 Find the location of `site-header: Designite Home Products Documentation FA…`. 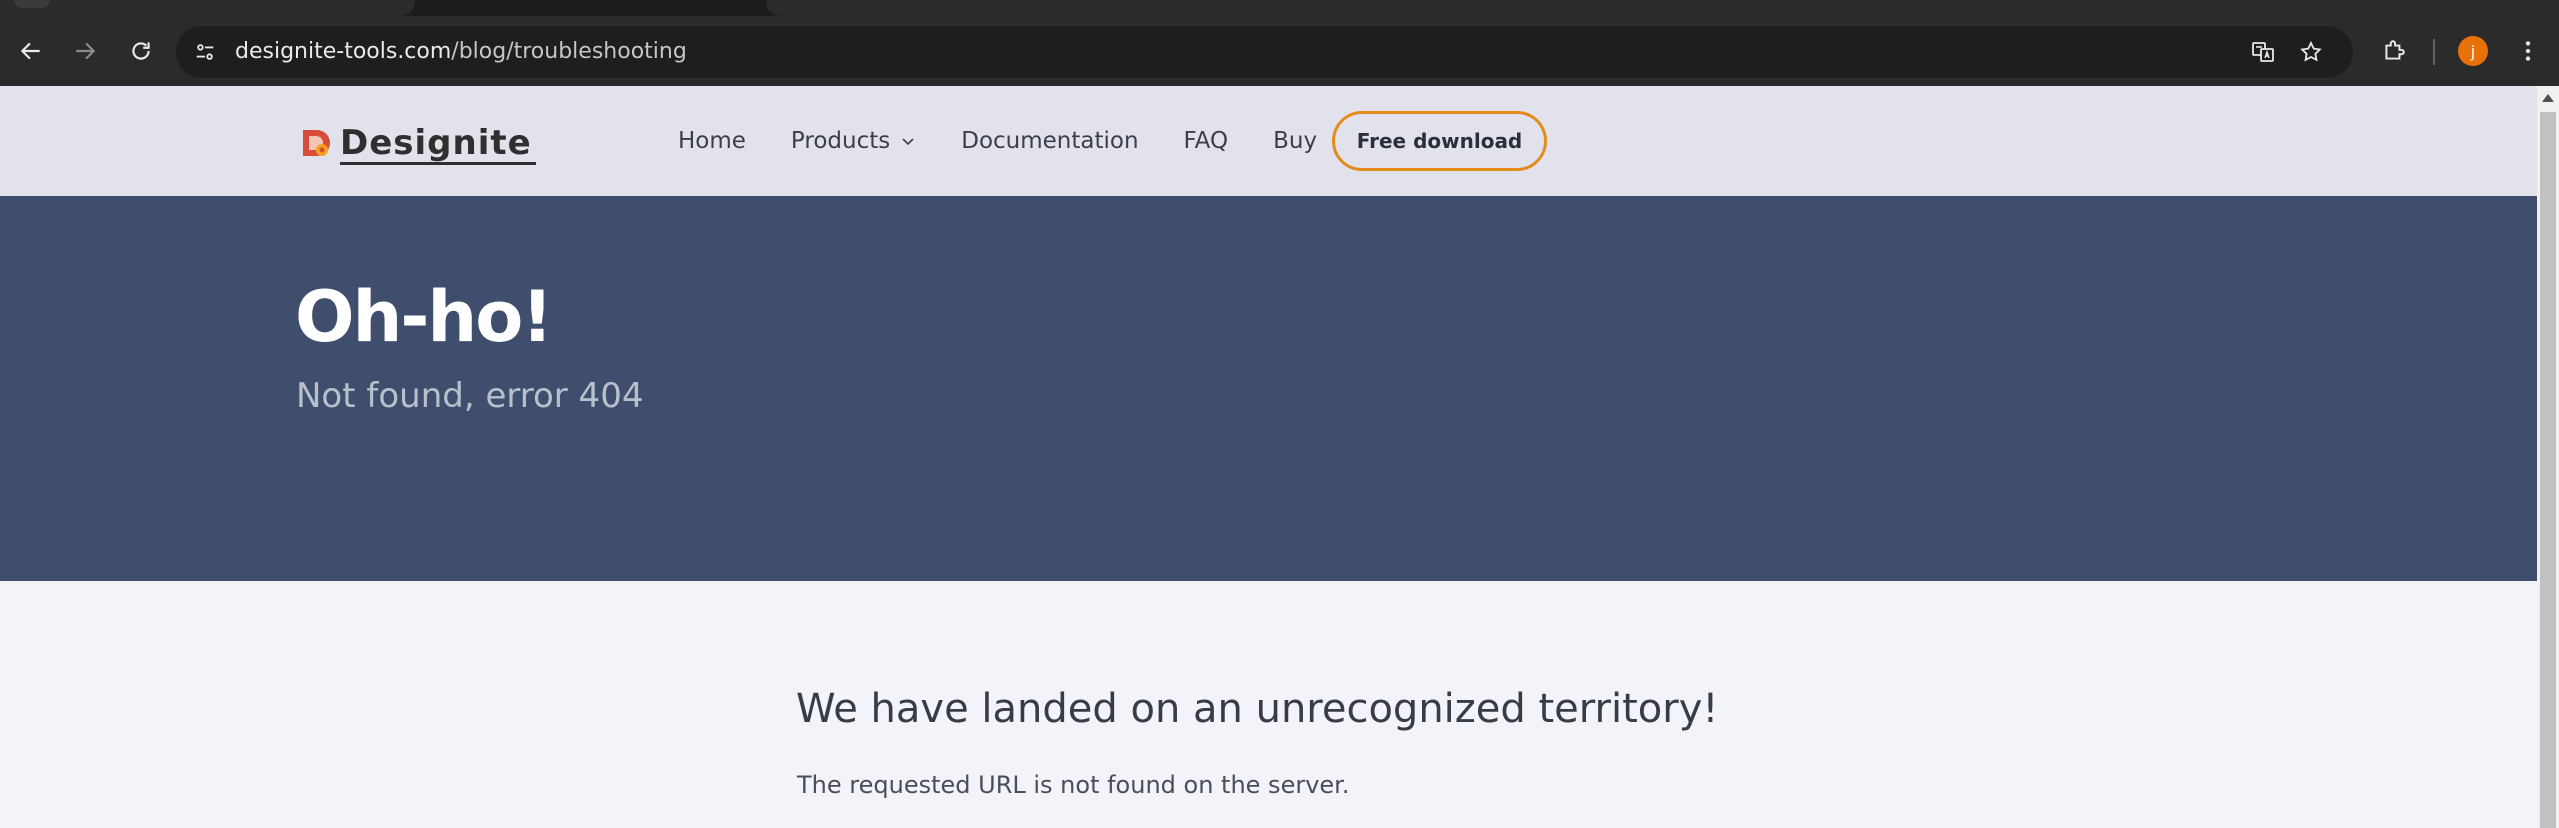

site-header: Designite Home Products Documentation FA… is located at coordinates (1268, 141).